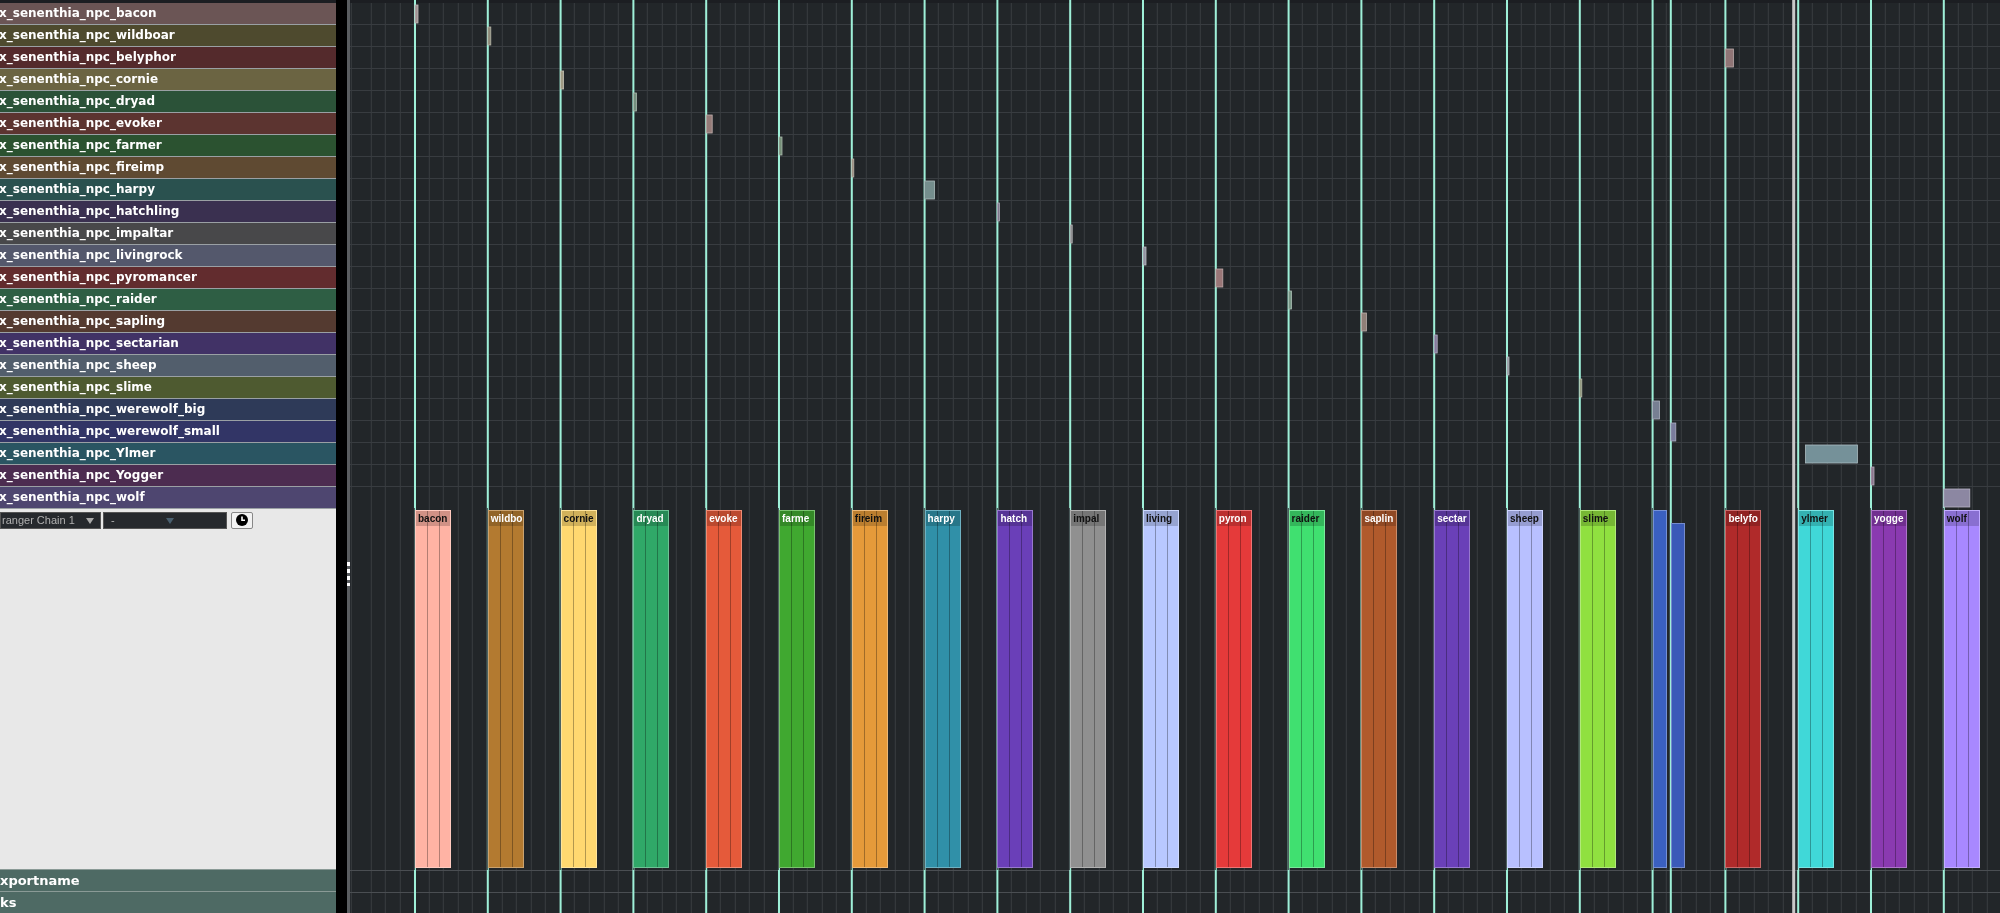 This screenshot has width=2000, height=913. What do you see at coordinates (168, 14) in the screenshot?
I see `track-header: x_senenthia_npc_bacon` at bounding box center [168, 14].